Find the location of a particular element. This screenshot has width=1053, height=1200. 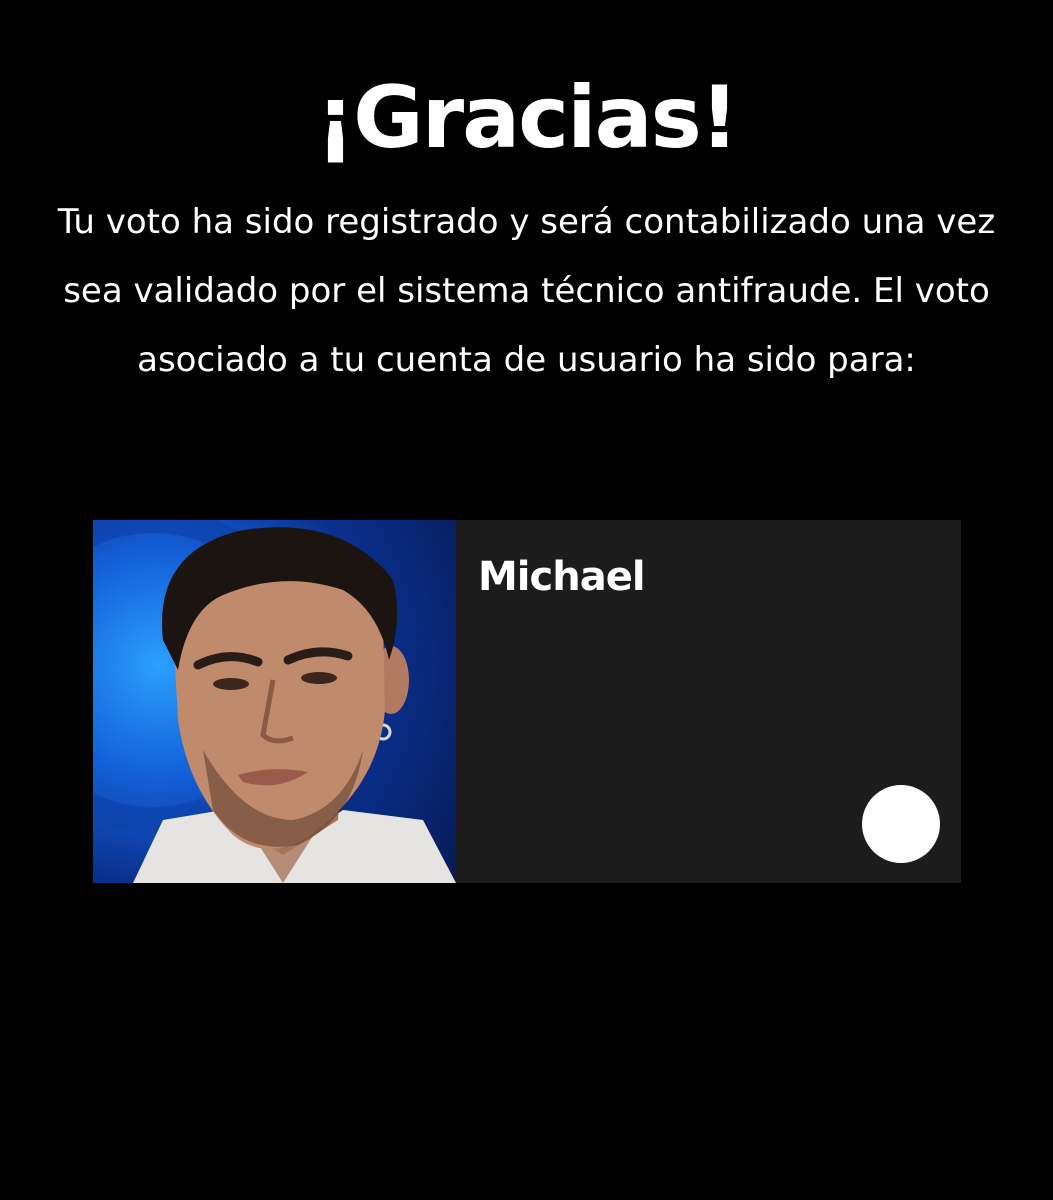

candidate-info: Michael is located at coordinates (708, 701).